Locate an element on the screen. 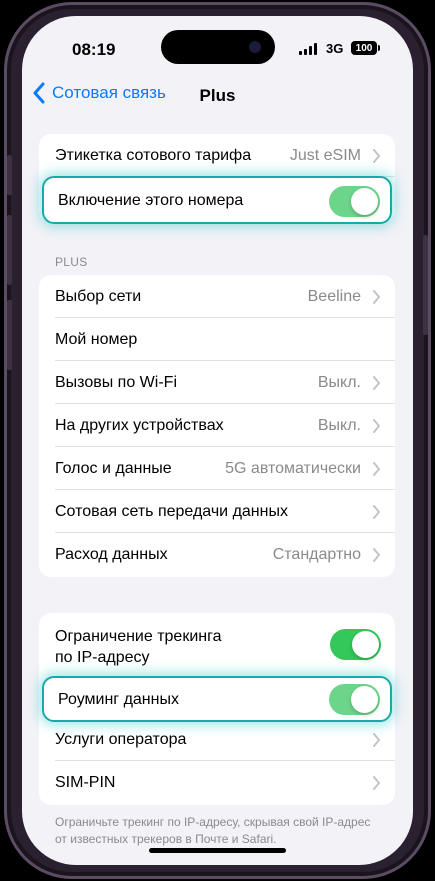  page-title: Plus is located at coordinates (217, 96).